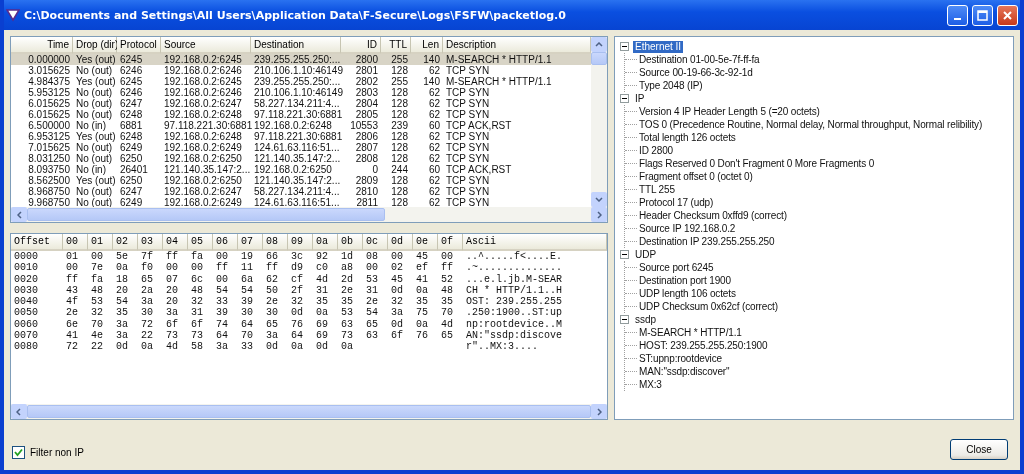 This screenshot has height=474, width=1024. I want to click on scroll-down-icon, so click(599, 199).